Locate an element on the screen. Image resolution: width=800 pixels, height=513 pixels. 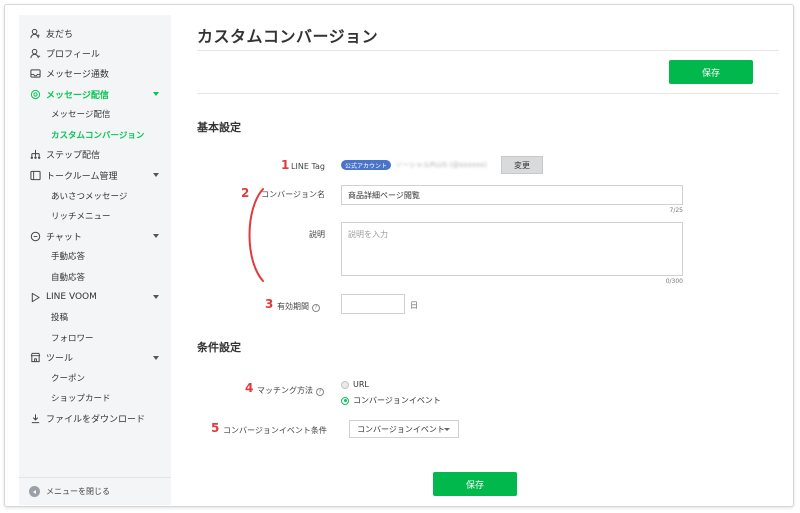
matching-method-label-text: マッチング方法 is located at coordinates (285, 390).